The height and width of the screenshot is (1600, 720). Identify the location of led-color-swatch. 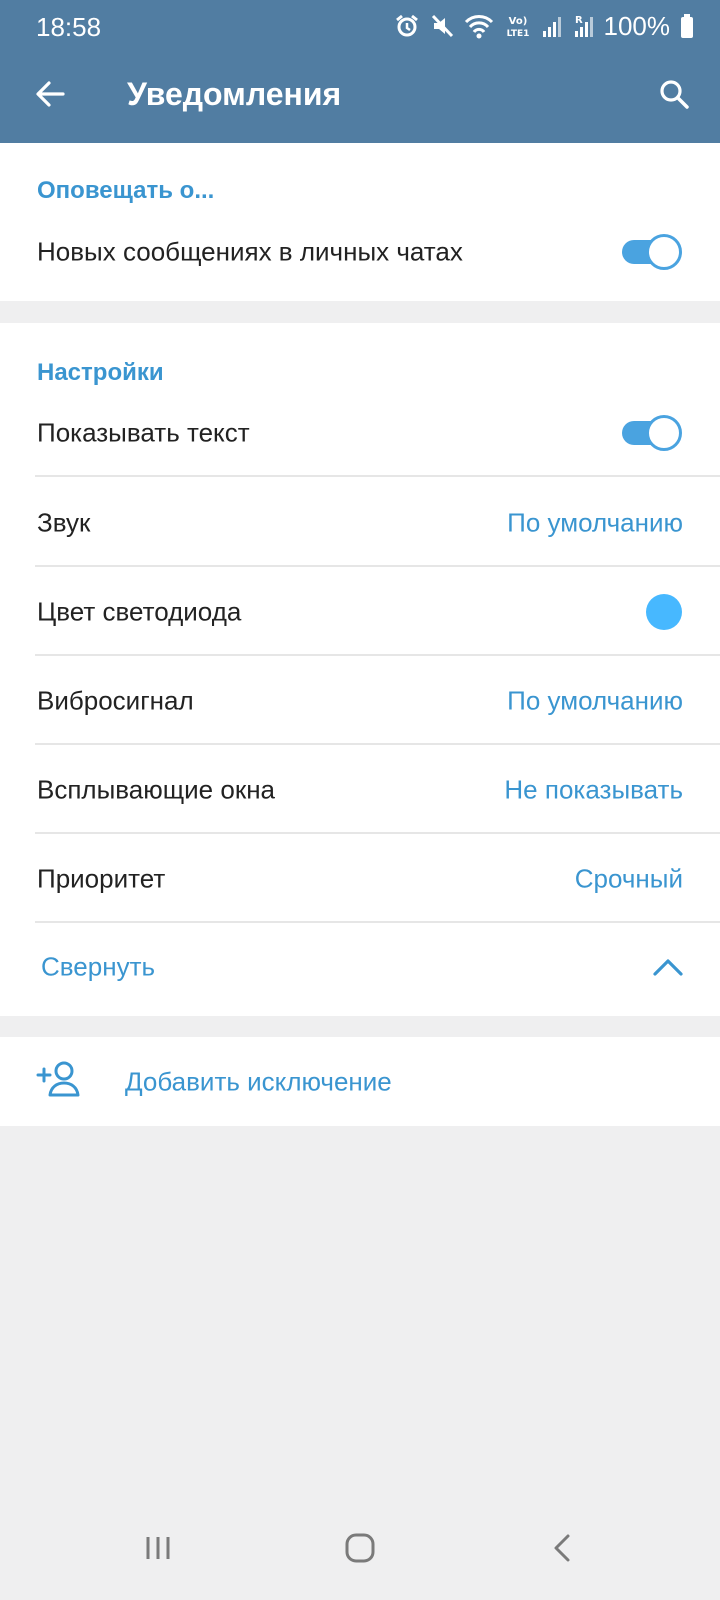
(664, 612).